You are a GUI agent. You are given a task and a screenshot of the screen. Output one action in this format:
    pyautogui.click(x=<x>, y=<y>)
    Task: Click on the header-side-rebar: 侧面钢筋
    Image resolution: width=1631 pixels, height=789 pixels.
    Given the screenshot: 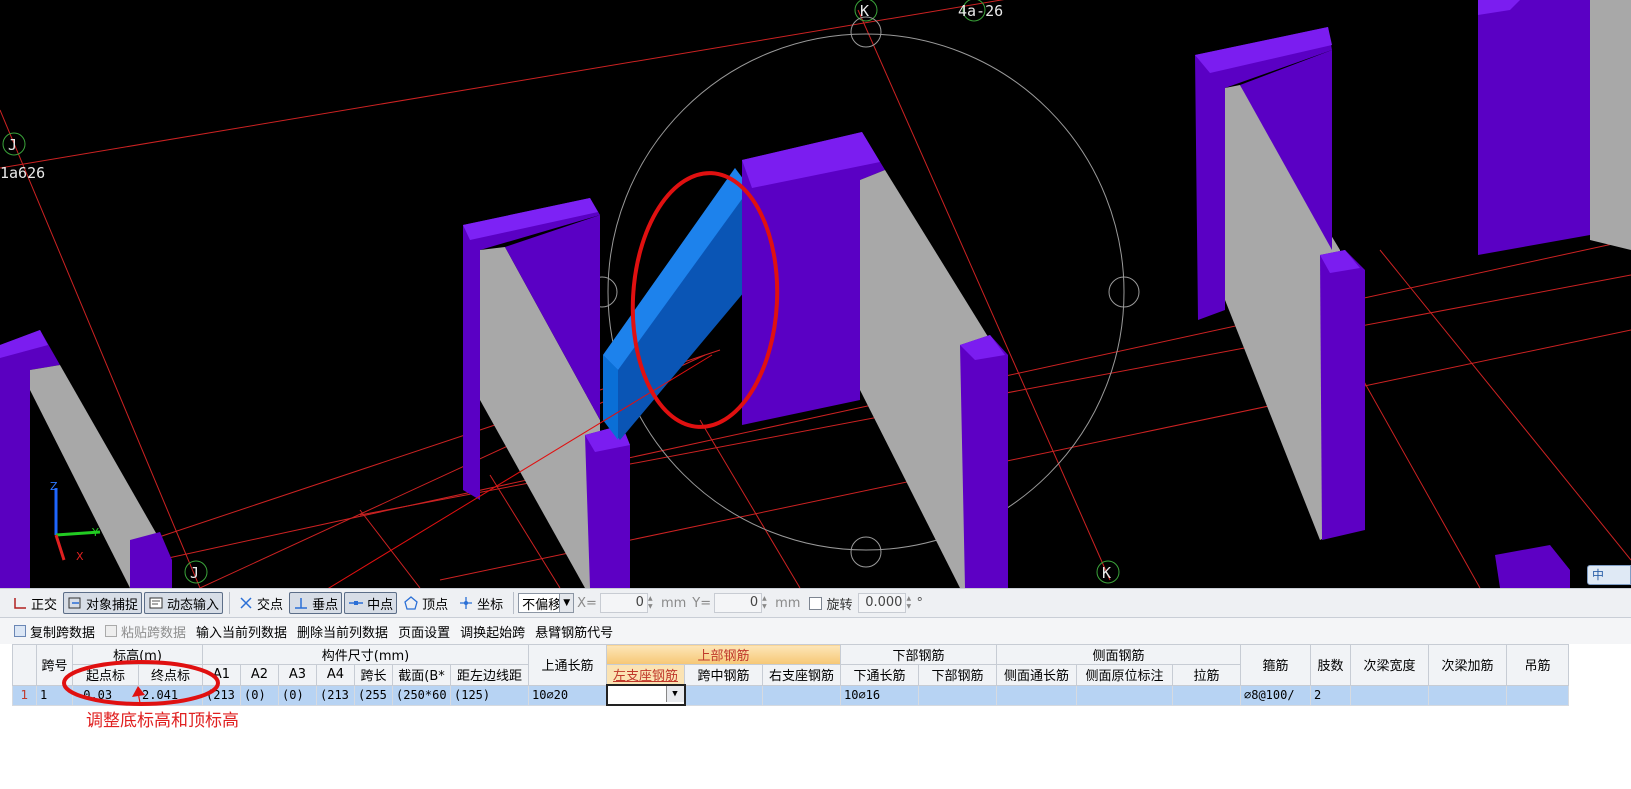 What is the action you would take?
    pyautogui.click(x=1118, y=654)
    